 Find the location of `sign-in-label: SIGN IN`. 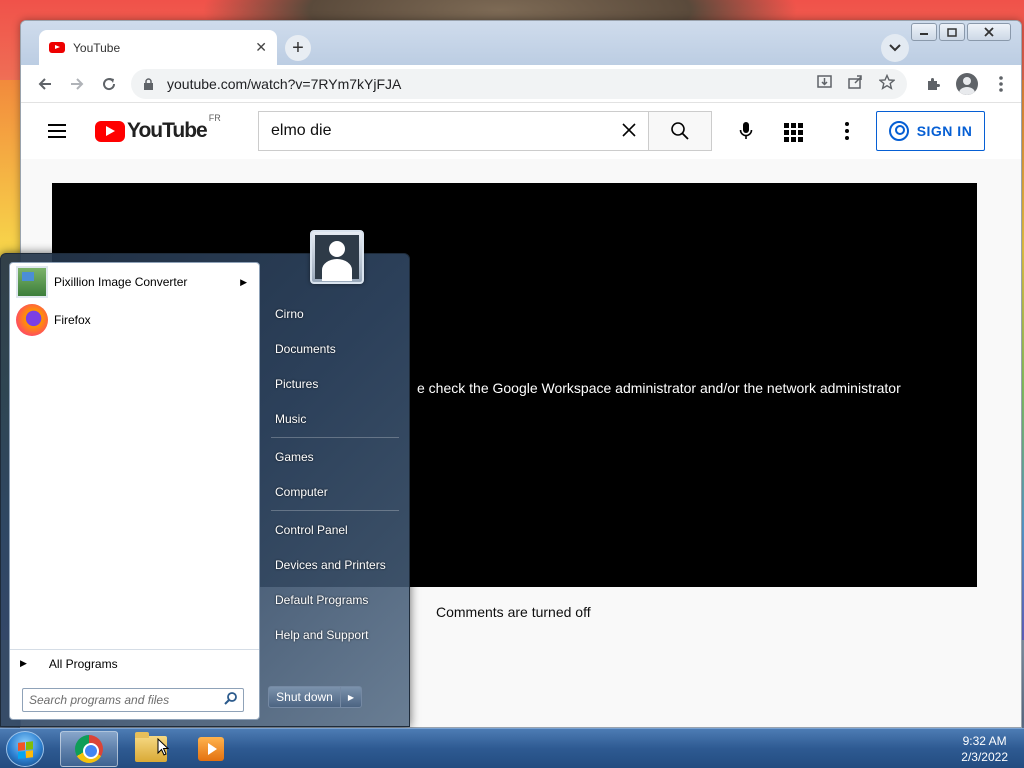

sign-in-label: SIGN IN is located at coordinates (944, 131).